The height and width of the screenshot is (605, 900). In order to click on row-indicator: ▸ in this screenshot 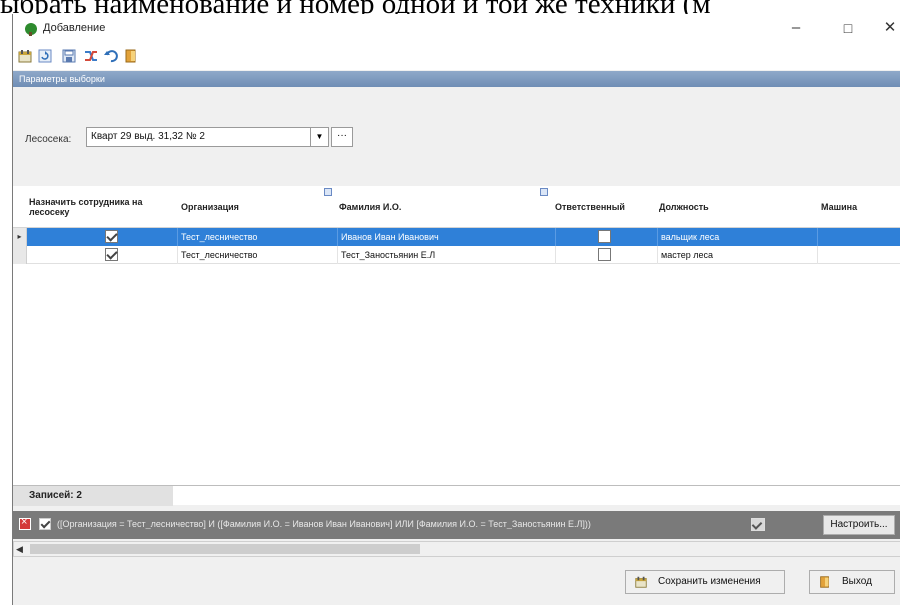, I will do `click(20, 237)`.